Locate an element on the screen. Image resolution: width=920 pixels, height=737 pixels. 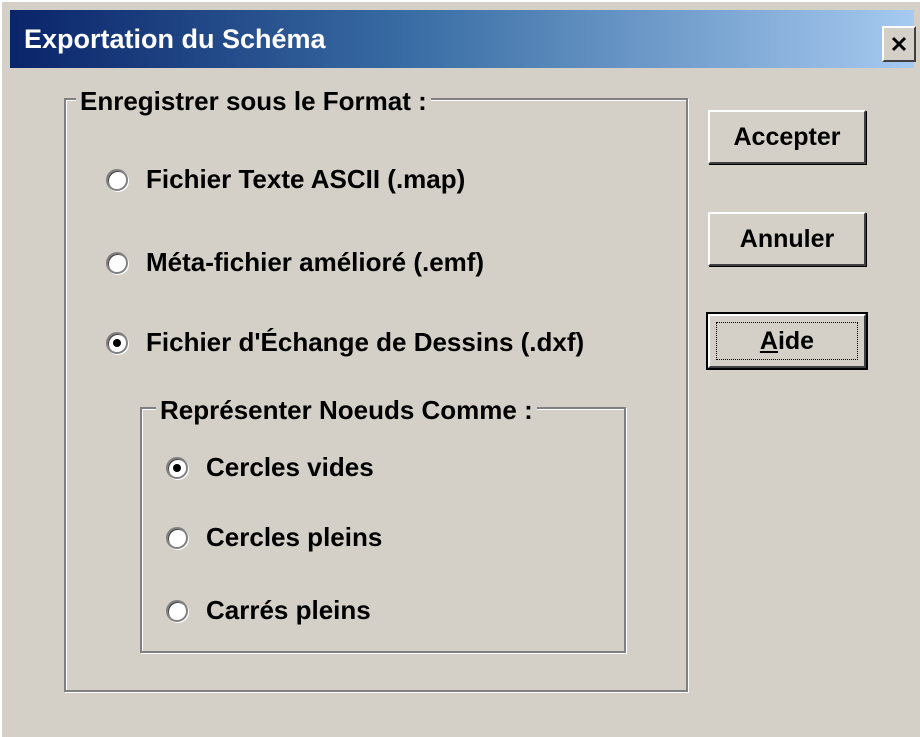
radio-filled-squares-indicator is located at coordinates (177, 610).